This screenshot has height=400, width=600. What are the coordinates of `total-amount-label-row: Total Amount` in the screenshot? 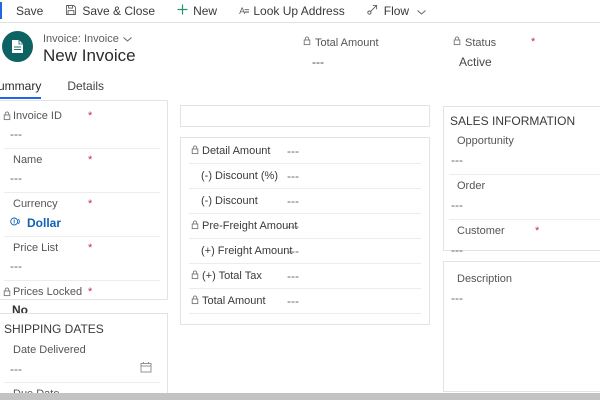 It's located at (341, 42).